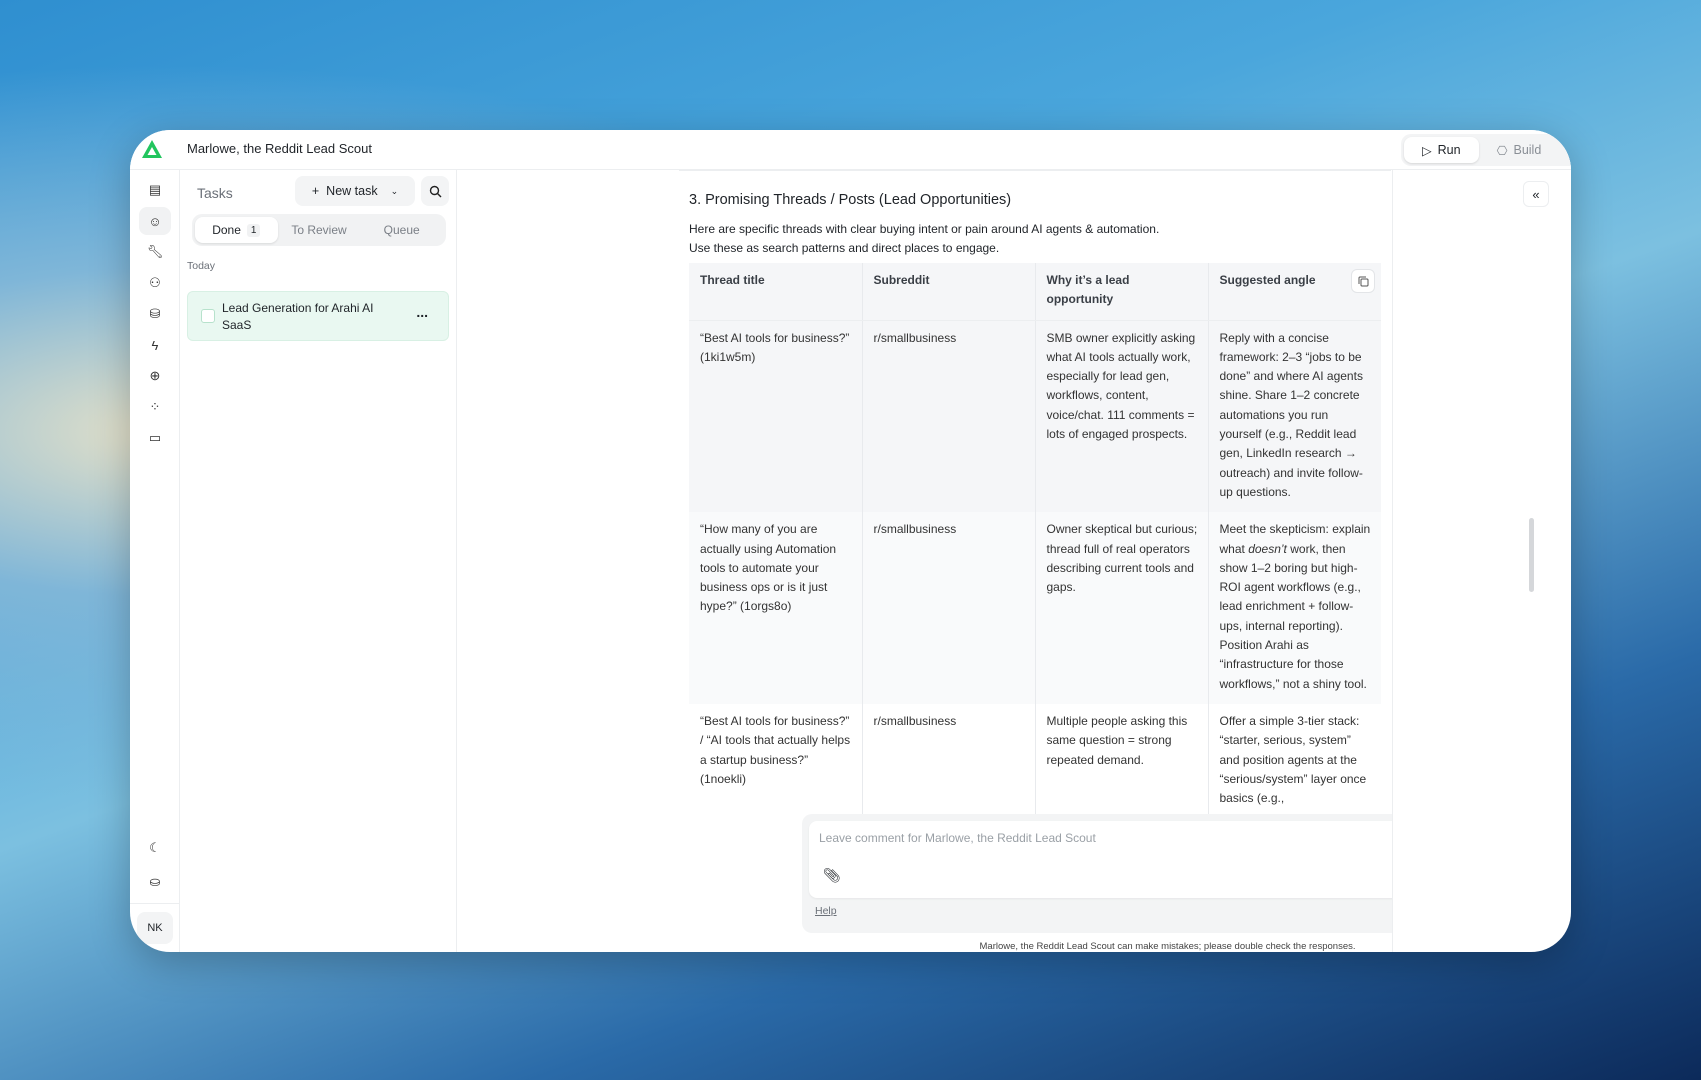  What do you see at coordinates (155, 407) in the screenshot?
I see `apps-icon: ⁘` at bounding box center [155, 407].